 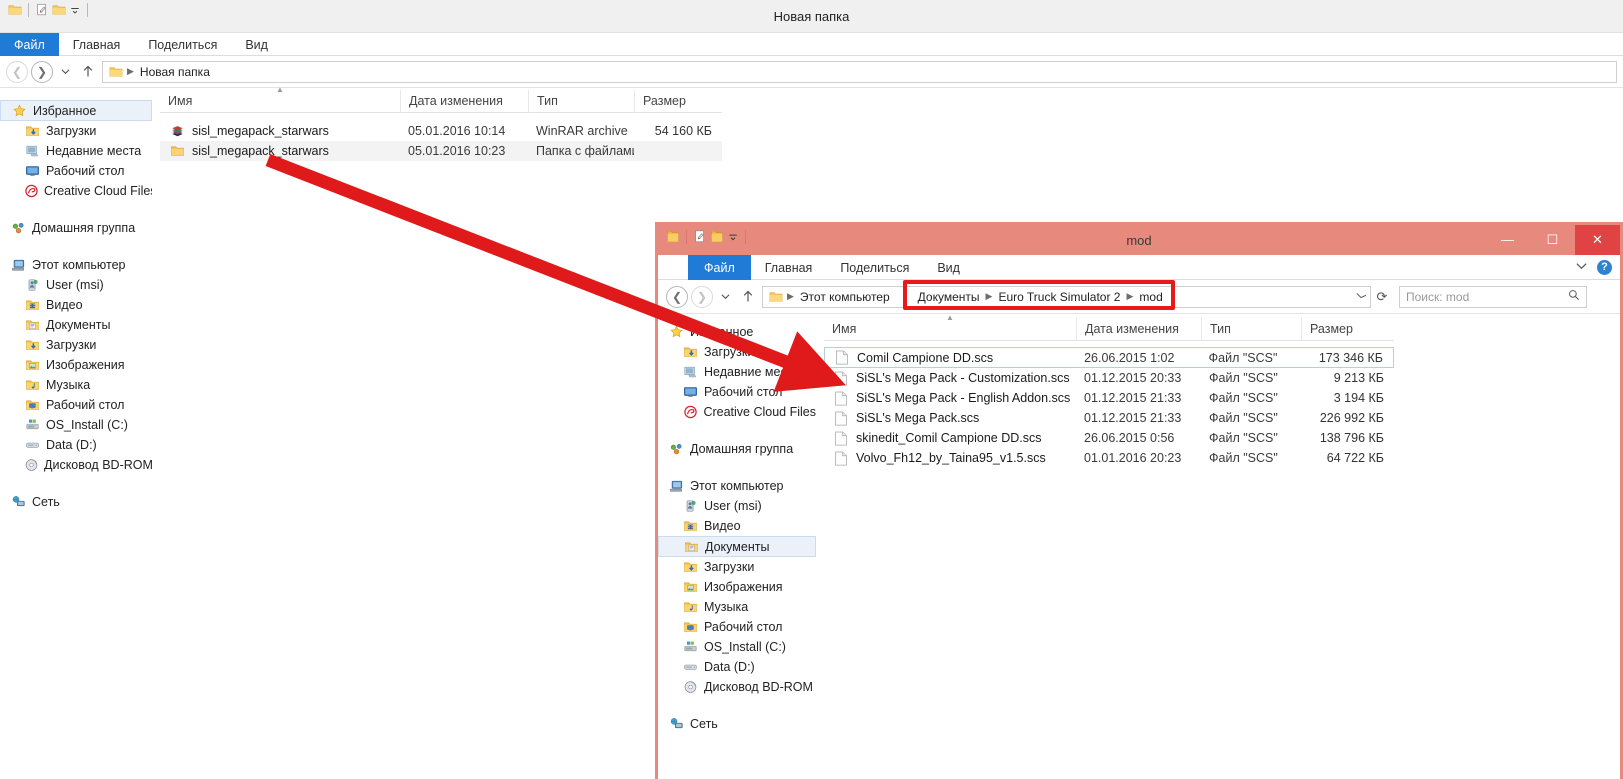 I want to click on nav-item-label: Рабочий стол, so click(x=743, y=392).